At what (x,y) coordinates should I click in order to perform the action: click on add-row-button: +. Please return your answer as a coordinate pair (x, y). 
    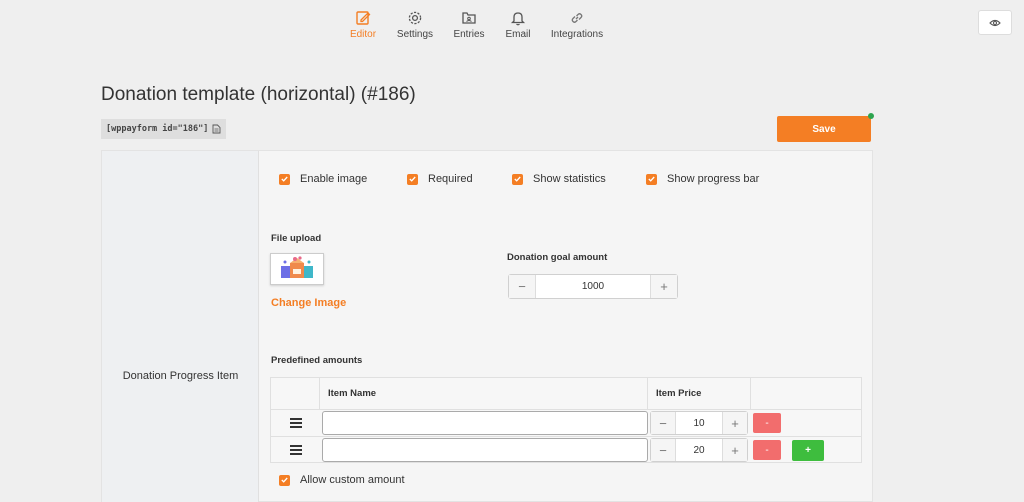
    Looking at the image, I should click on (808, 450).